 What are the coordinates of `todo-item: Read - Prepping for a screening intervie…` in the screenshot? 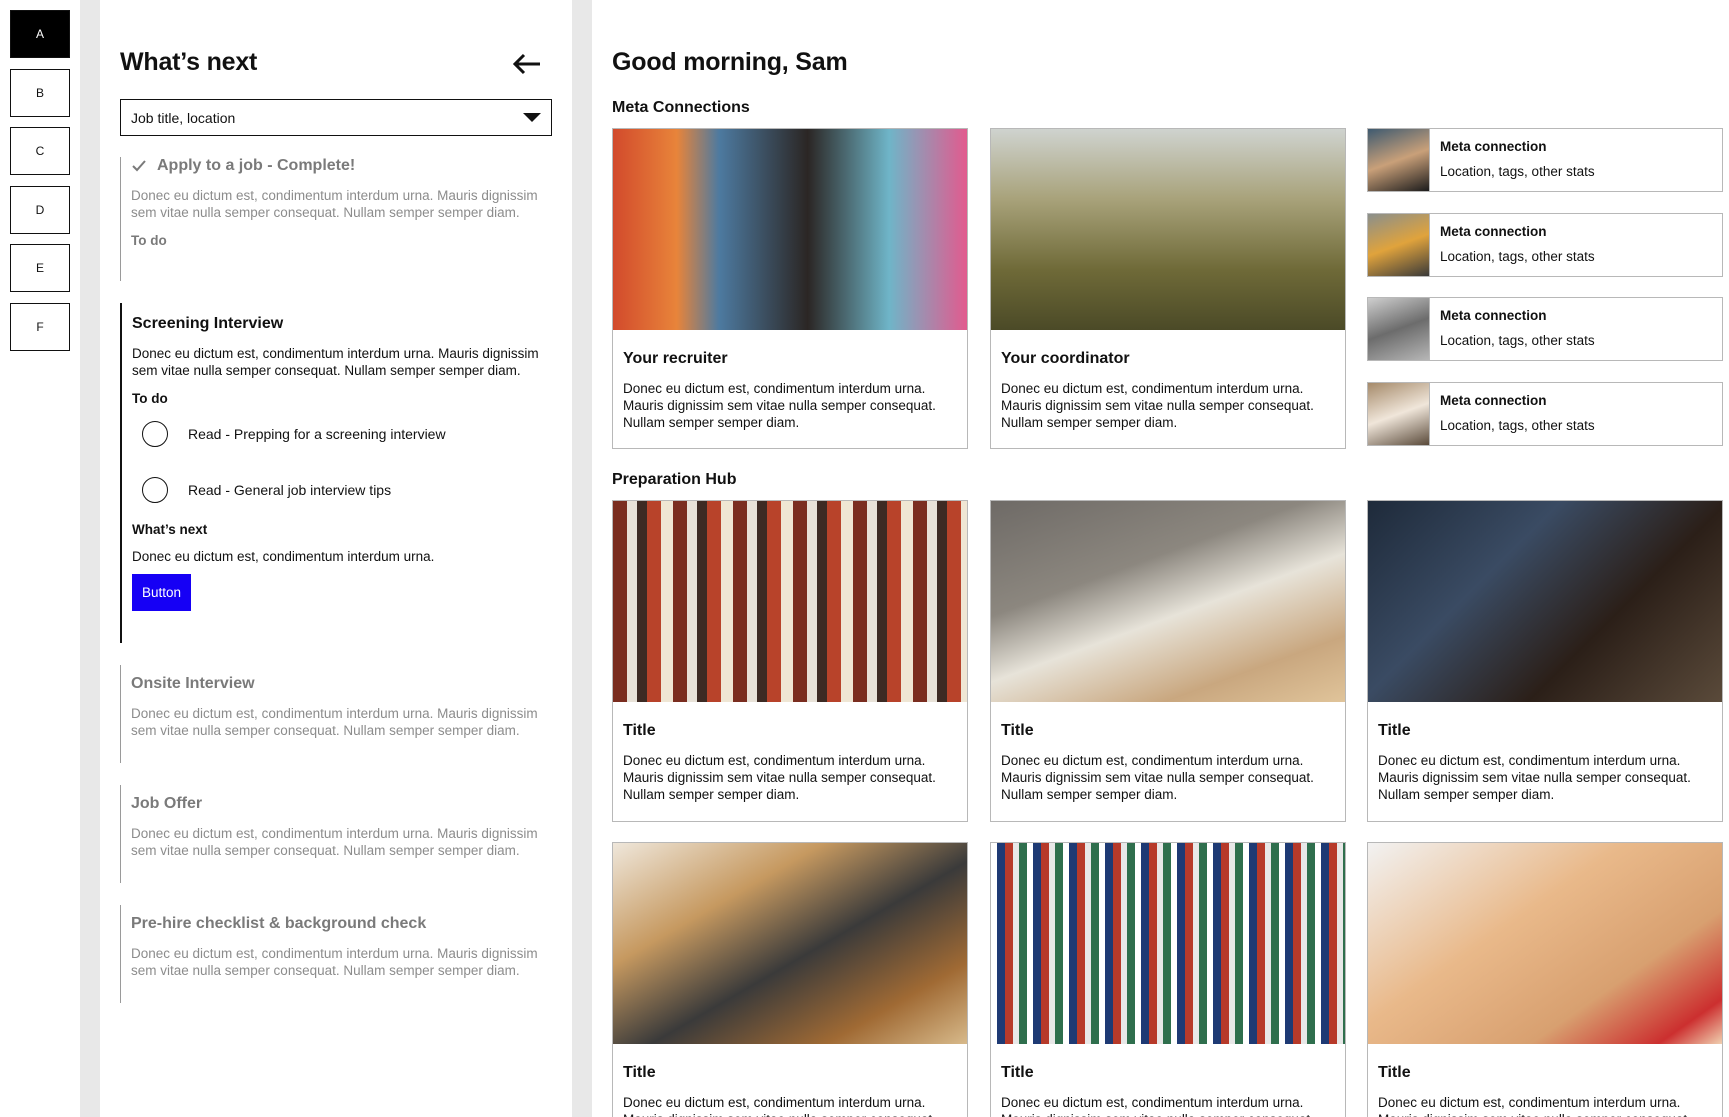 It's located at (346, 434).